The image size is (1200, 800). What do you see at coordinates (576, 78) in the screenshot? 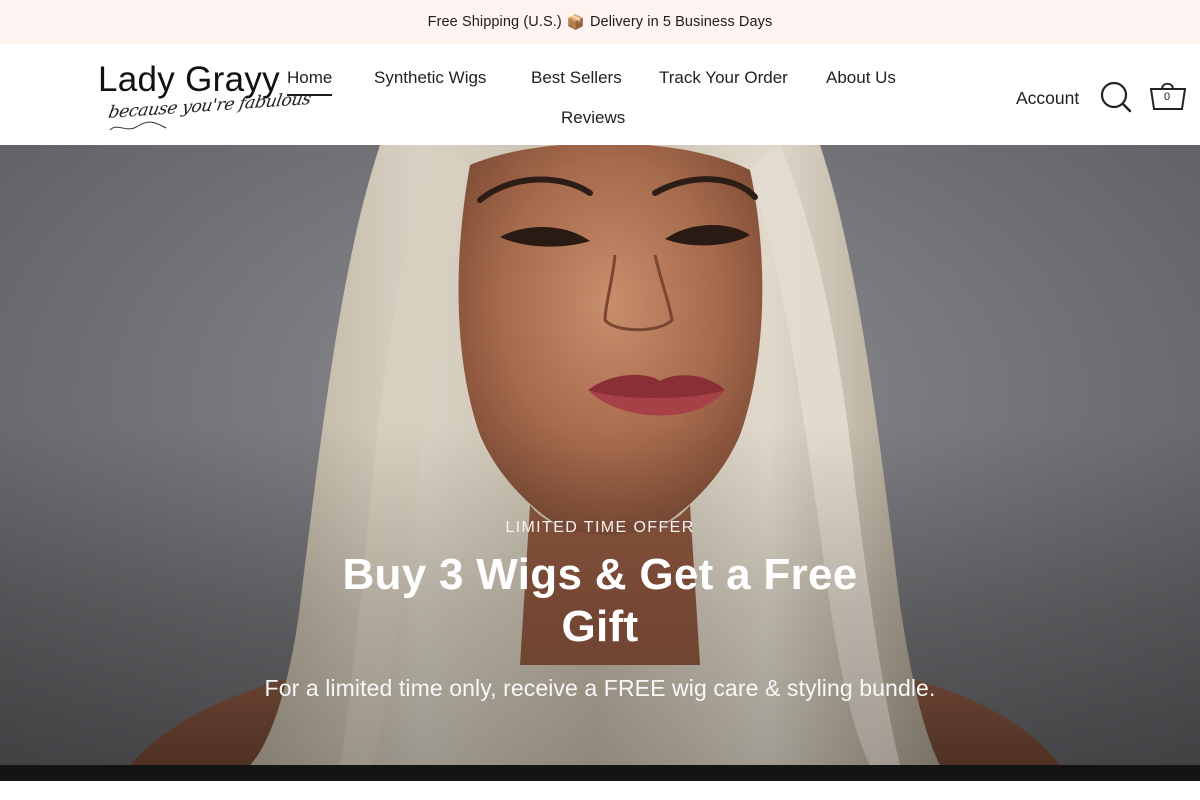
I see `nav-item-best-sellers: Best Sellers` at bounding box center [576, 78].